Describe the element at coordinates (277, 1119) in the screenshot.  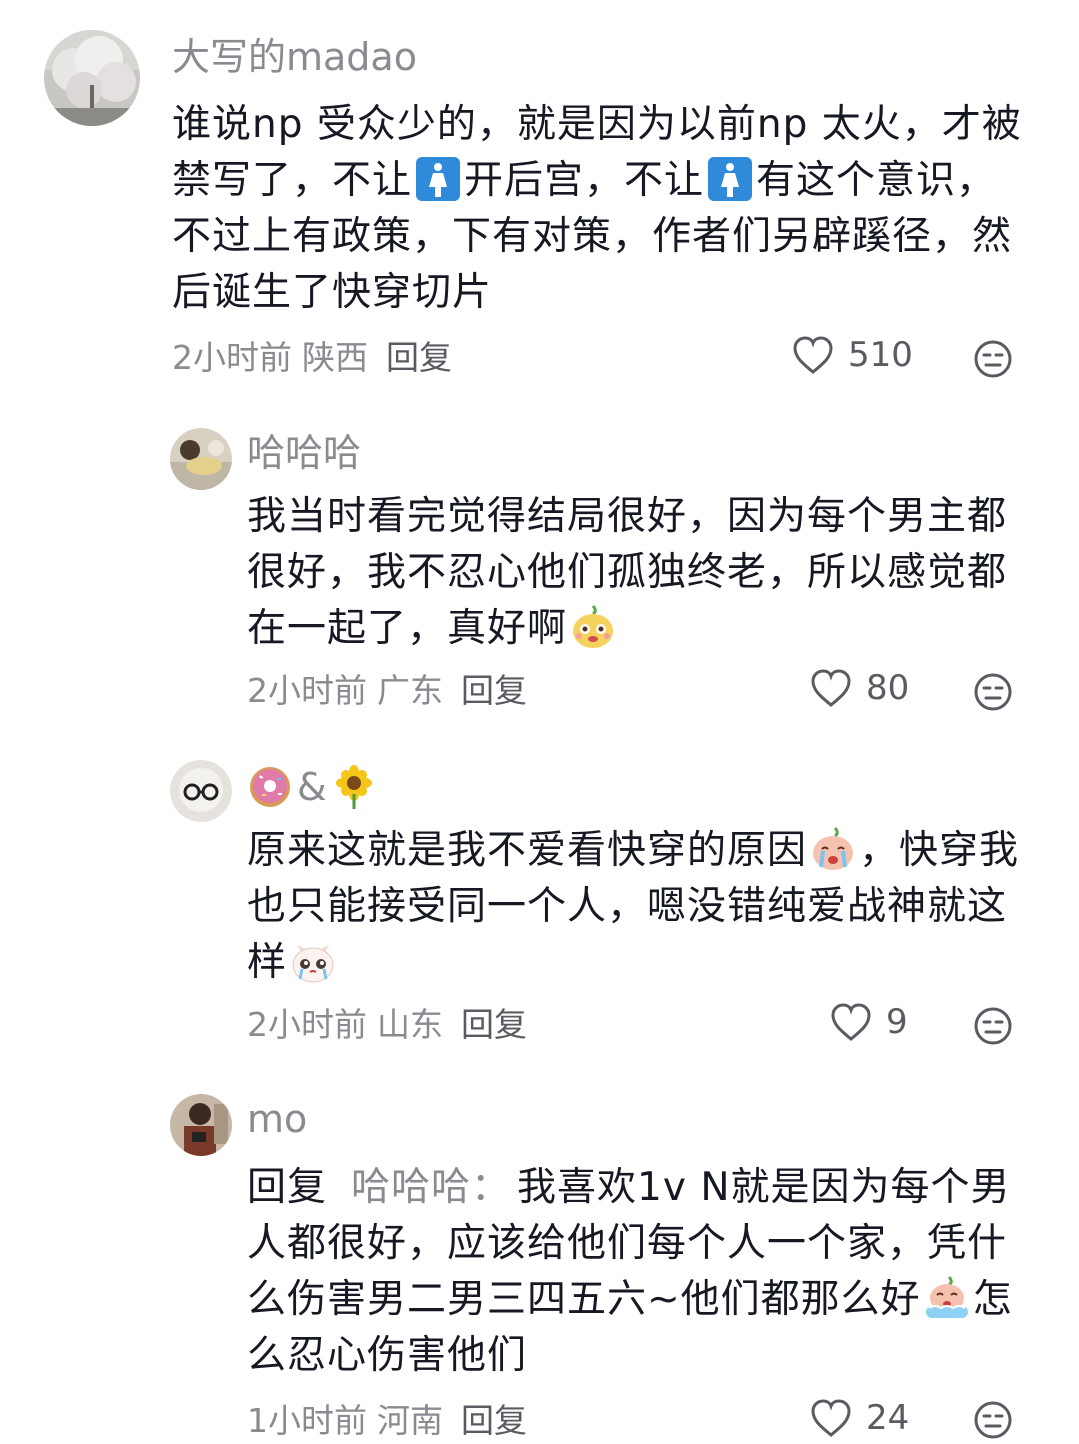
I see `username: mo` at that location.